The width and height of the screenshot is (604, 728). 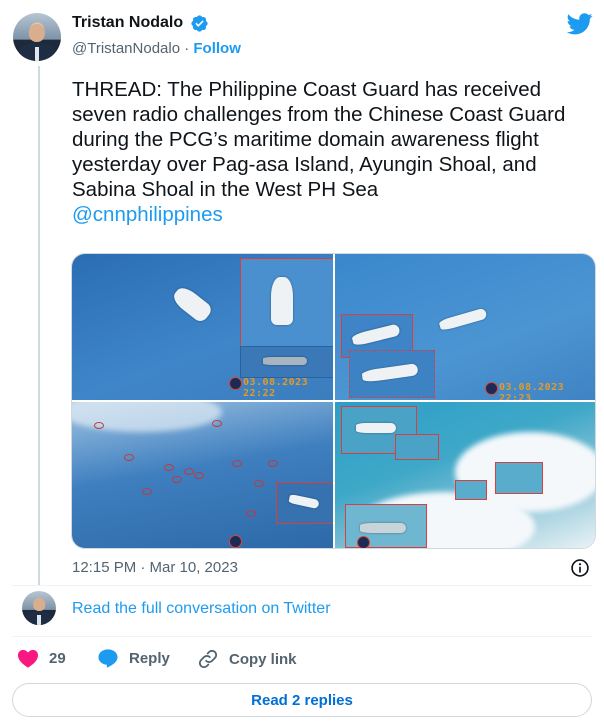 I want to click on copy-link-label: Copy link, so click(x=263, y=659).